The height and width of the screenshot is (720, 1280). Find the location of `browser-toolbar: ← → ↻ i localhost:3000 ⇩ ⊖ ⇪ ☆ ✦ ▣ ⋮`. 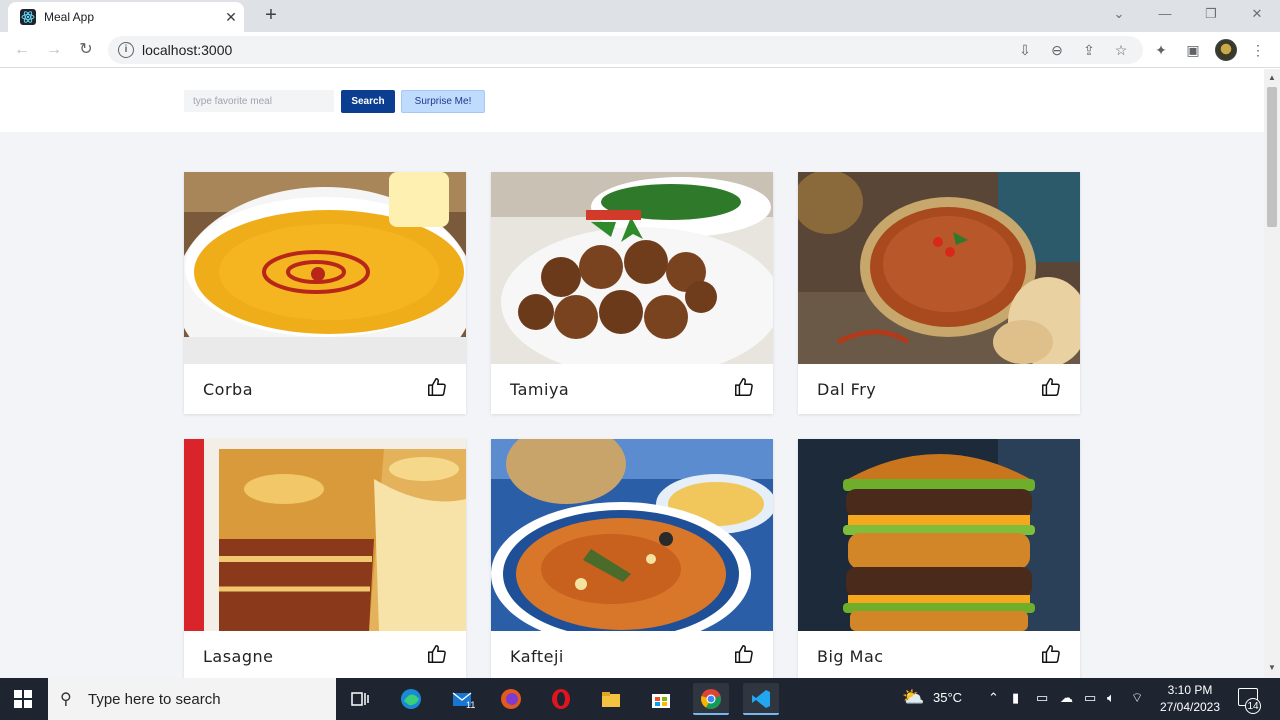

browser-toolbar: ← → ↻ i localhost:3000 ⇩ ⊖ ⇪ ☆ ✦ ▣ ⋮ is located at coordinates (640, 50).